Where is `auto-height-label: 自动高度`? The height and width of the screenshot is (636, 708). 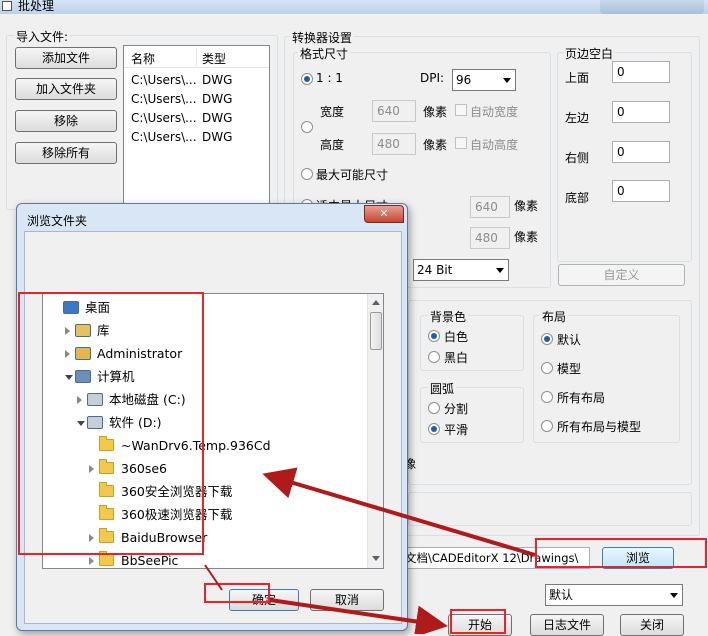
auto-height-label: 自动高度 is located at coordinates (494, 145).